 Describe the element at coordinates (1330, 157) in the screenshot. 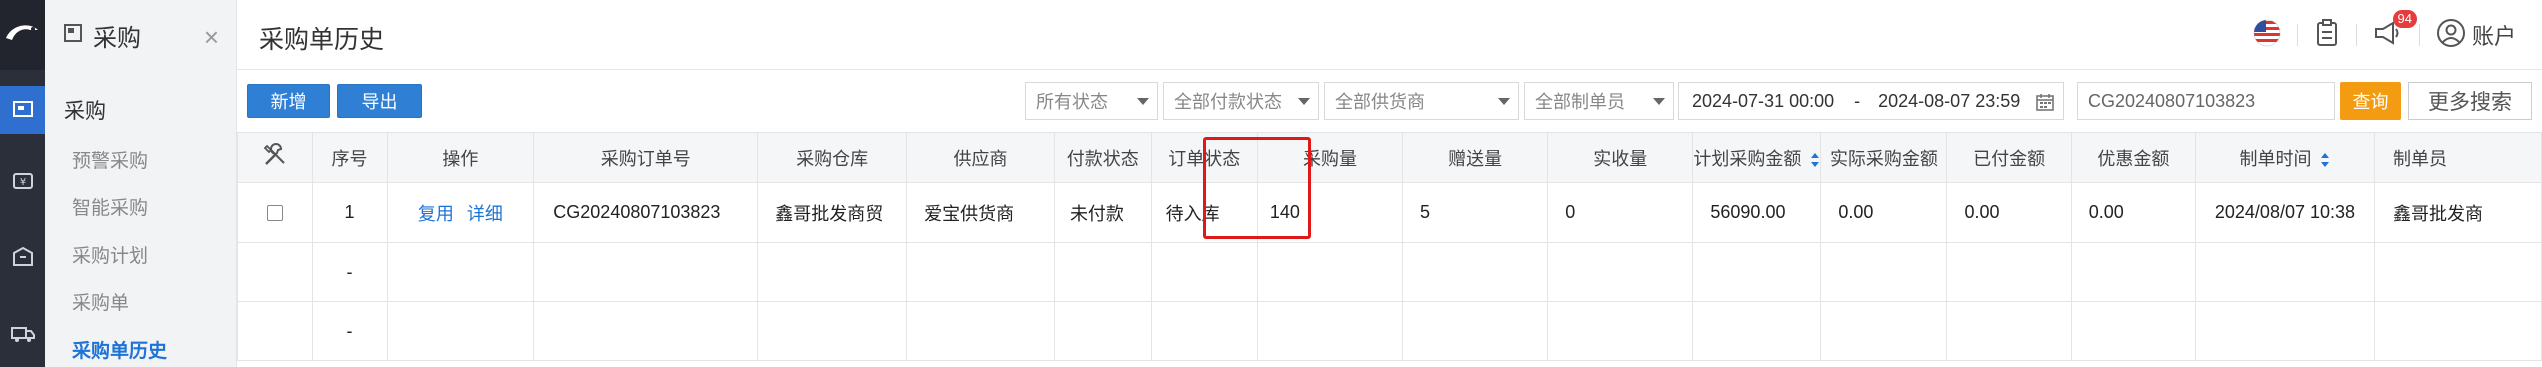

I see `column-header-qty: 采购量` at that location.